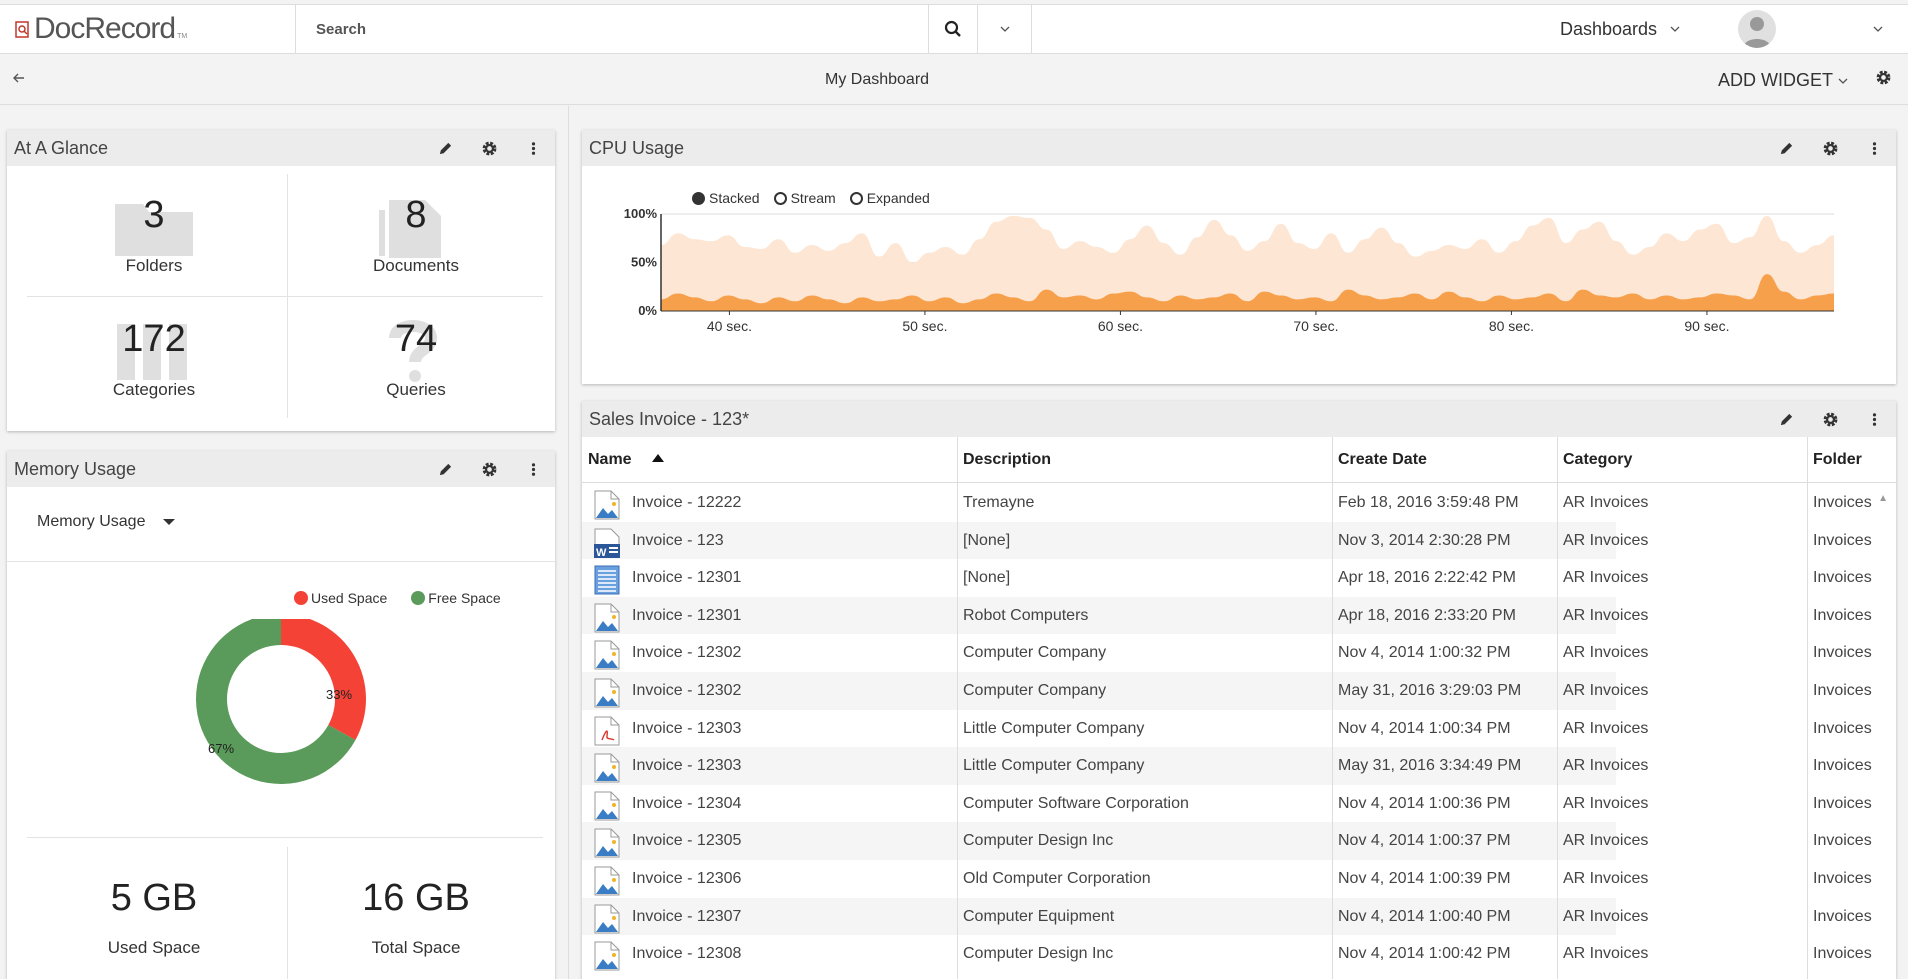 This screenshot has height=979, width=1908. I want to click on app-logo: DocRecord TM, so click(148, 29).